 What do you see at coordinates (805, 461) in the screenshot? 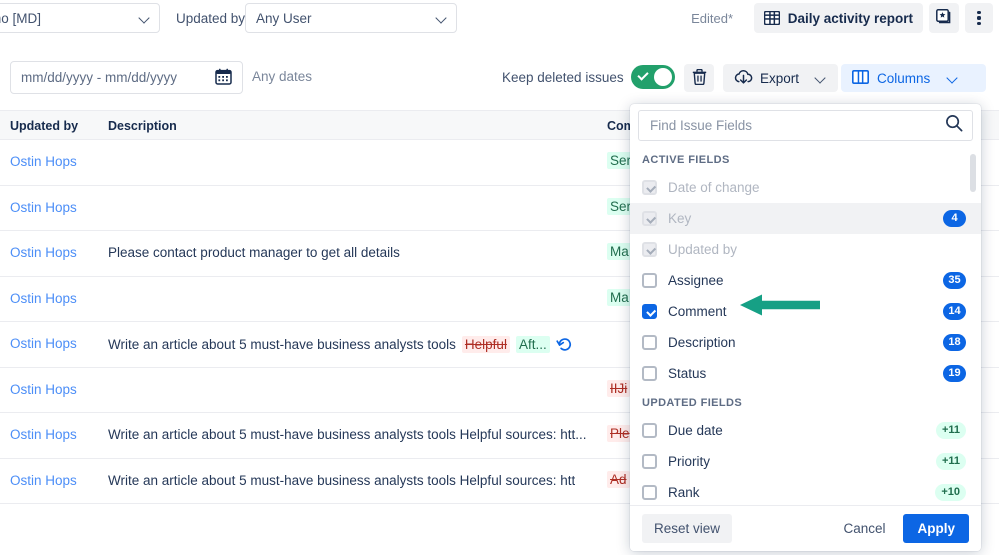
I see `field-row-priority: Priority +11` at bounding box center [805, 461].